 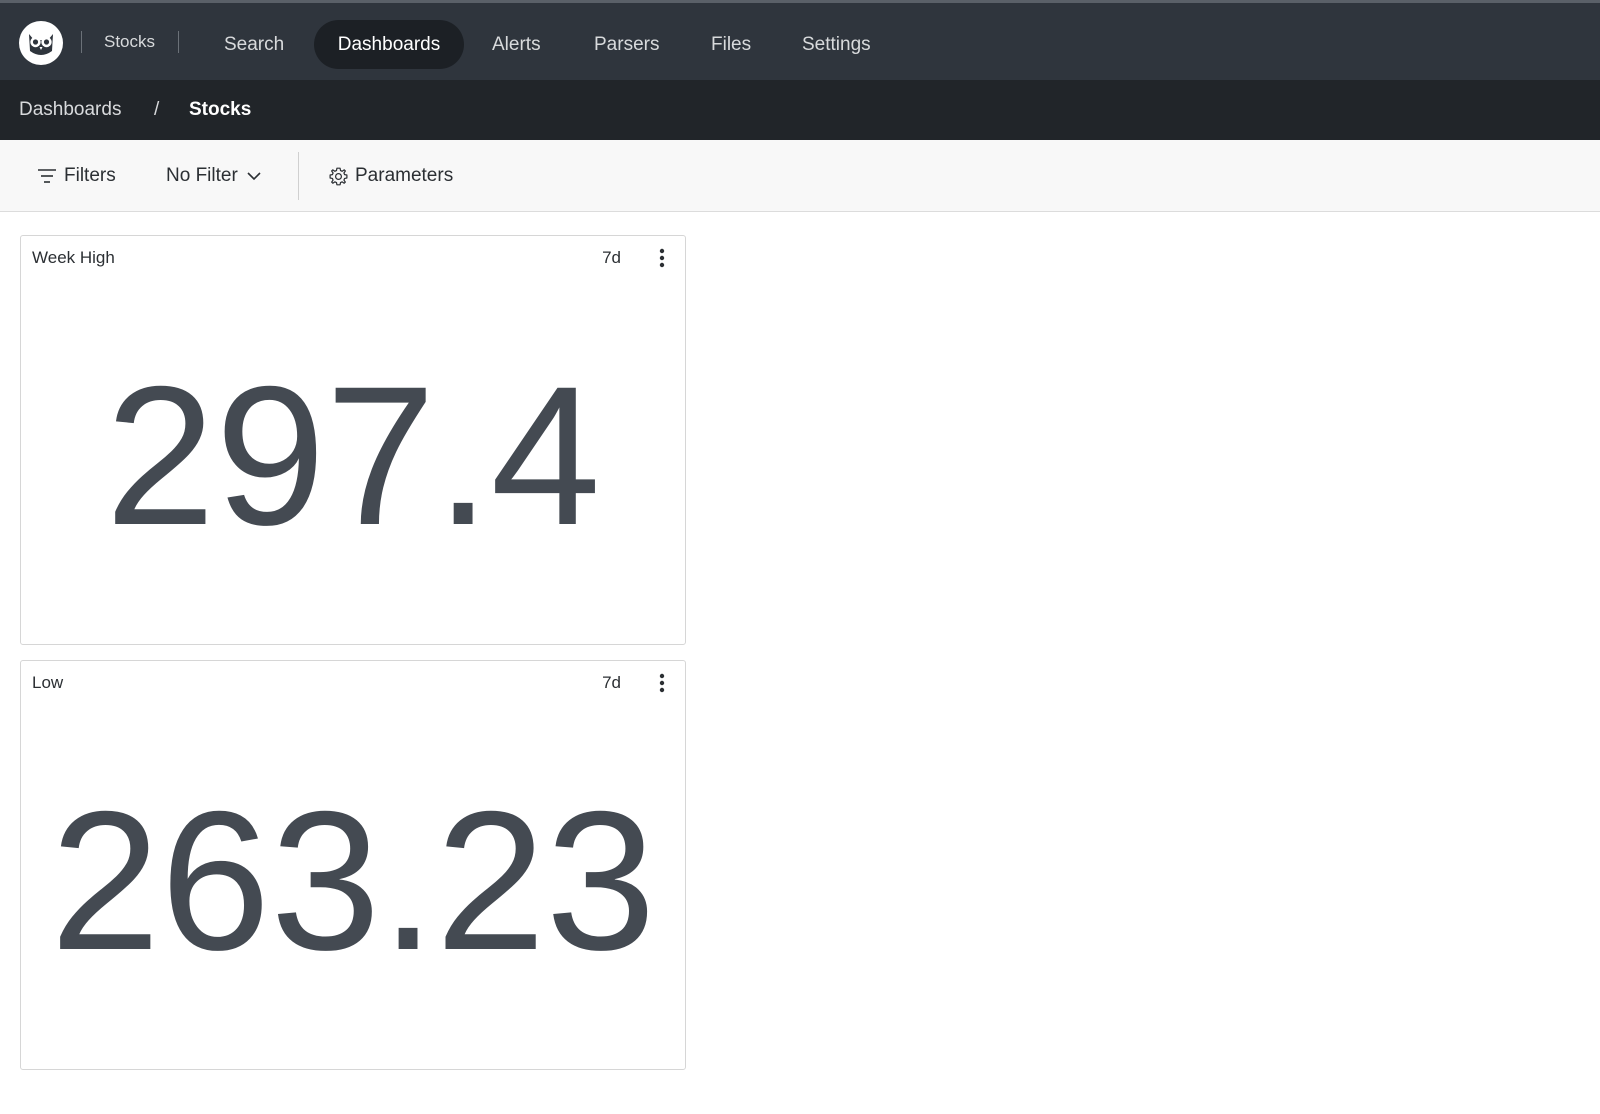 I want to click on nav-alerts: Alerts, so click(x=516, y=44).